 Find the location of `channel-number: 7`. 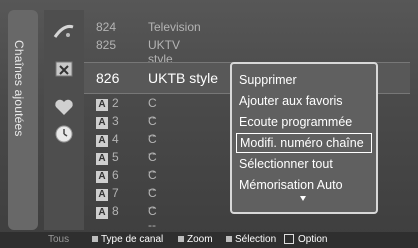

channel-number: 7 is located at coordinates (115, 193).